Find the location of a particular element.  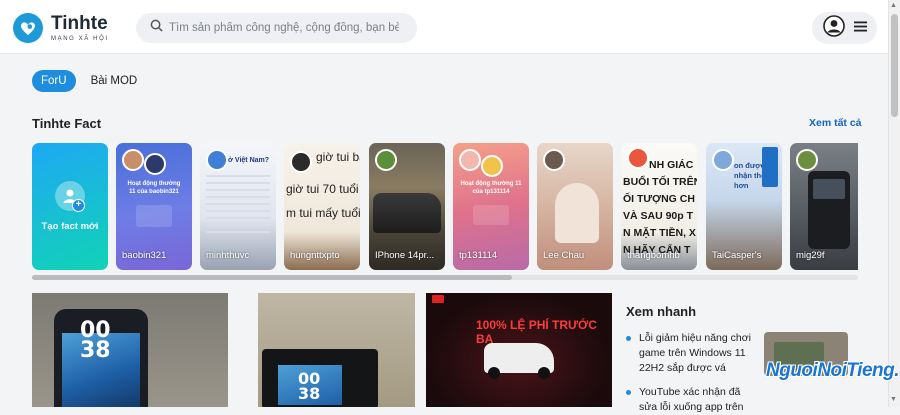

feed-tabs: ForU Bài MOD is located at coordinates (89, 81).